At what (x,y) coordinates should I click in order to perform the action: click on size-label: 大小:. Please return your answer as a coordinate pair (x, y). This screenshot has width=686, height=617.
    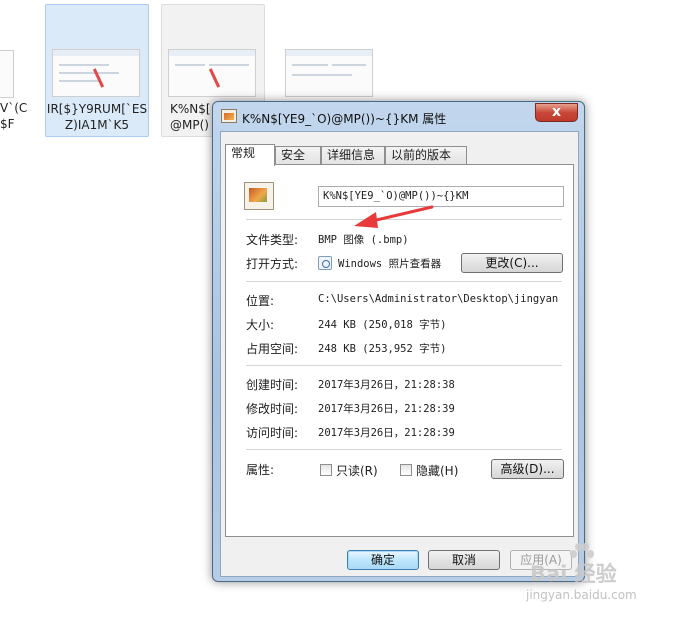
    Looking at the image, I should click on (260, 325).